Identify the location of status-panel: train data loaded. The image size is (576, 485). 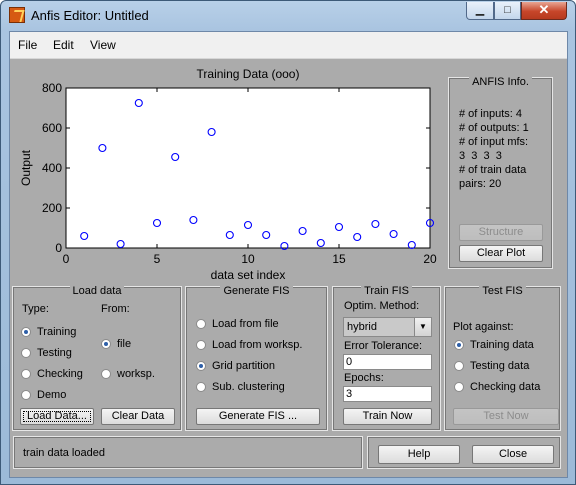
(188, 452).